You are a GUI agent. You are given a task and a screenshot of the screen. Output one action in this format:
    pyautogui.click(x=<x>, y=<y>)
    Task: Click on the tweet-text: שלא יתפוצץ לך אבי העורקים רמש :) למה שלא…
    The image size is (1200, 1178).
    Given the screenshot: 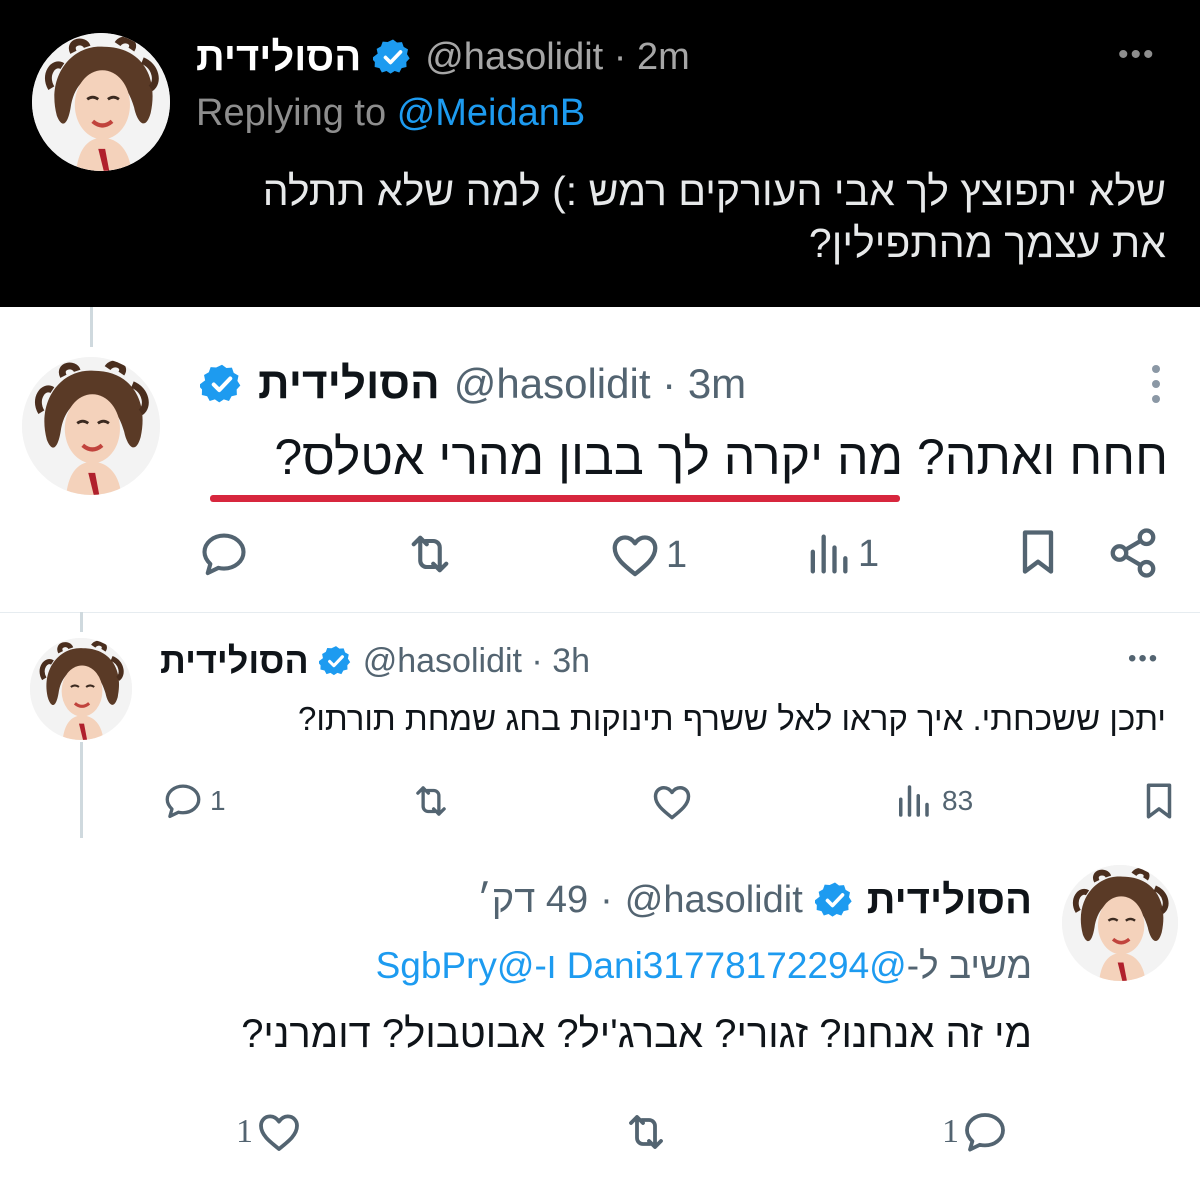 What is the action you would take?
    pyautogui.click(x=676, y=217)
    